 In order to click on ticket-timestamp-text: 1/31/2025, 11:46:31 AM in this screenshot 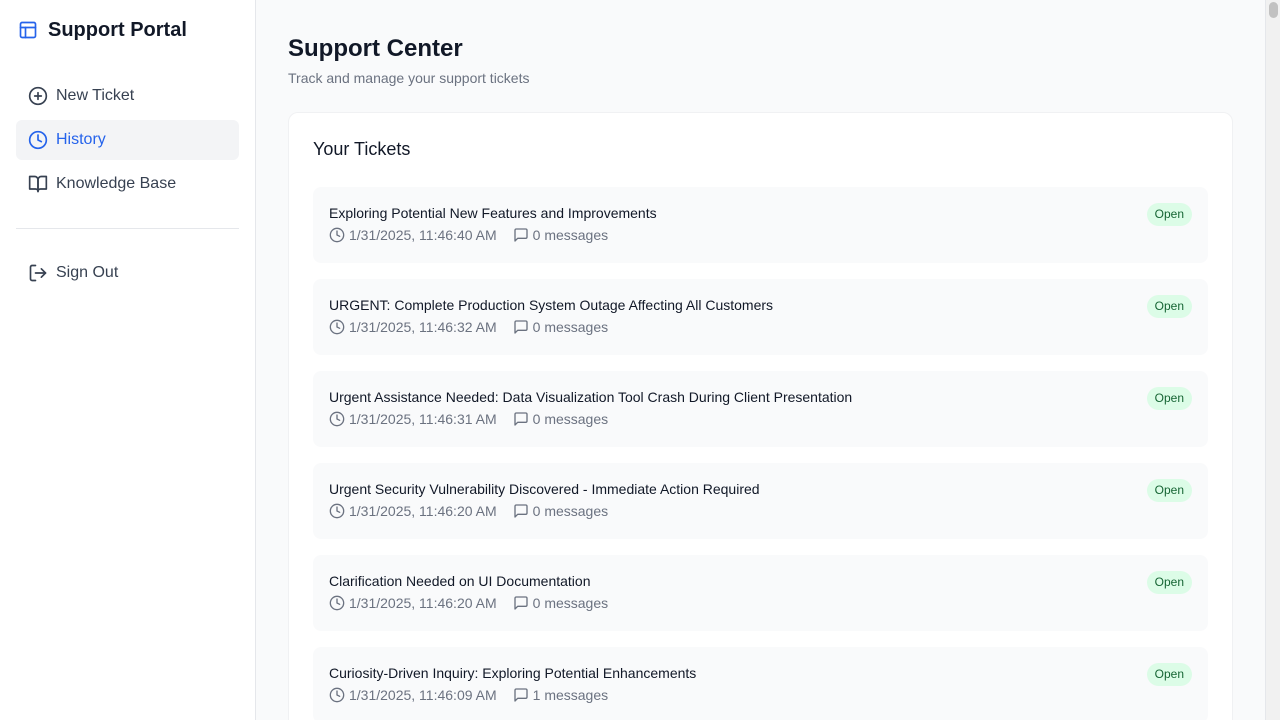, I will do `click(423, 419)`.